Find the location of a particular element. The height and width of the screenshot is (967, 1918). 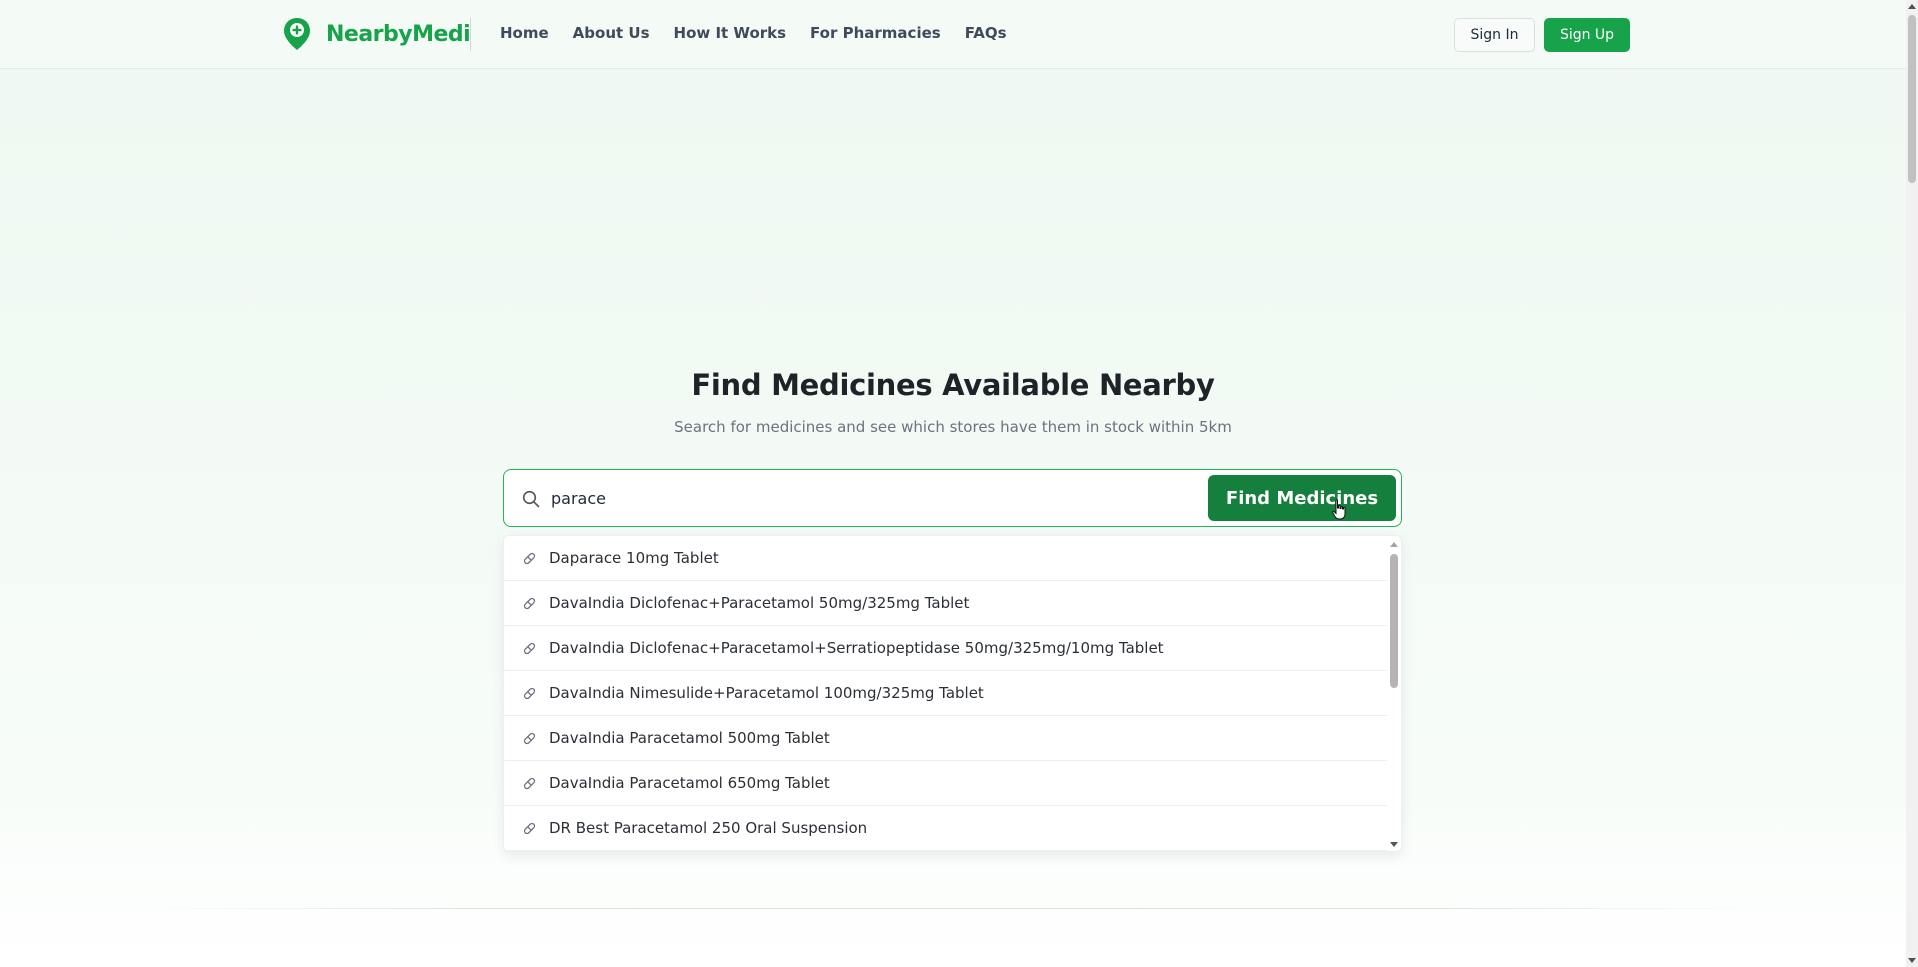

page-scrollbar is located at coordinates (1912, 483).